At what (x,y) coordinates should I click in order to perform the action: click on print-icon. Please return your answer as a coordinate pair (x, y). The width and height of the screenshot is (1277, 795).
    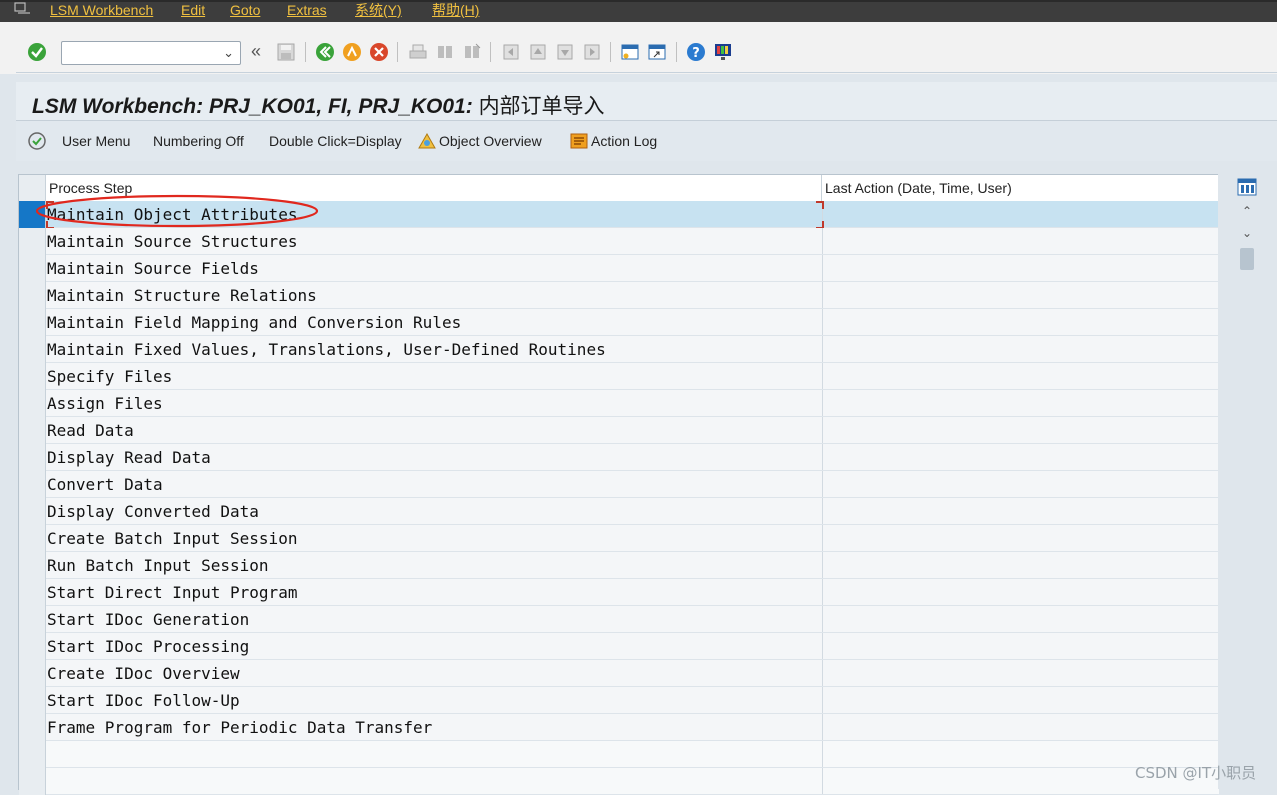
    Looking at the image, I should click on (418, 52).